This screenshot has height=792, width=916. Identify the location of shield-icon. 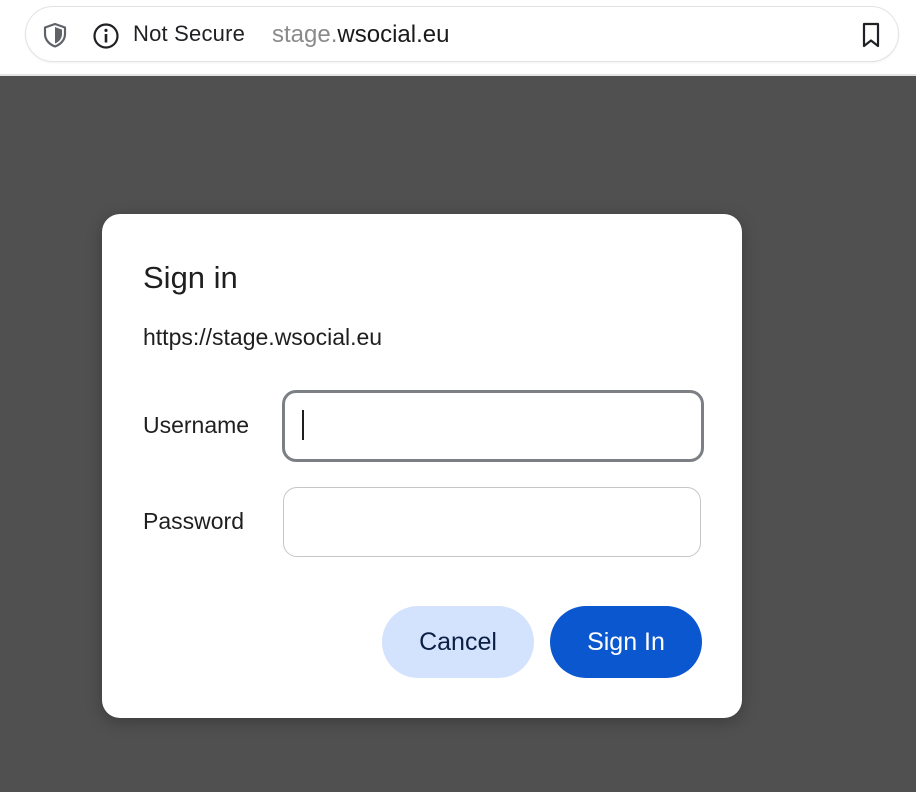
(55, 35).